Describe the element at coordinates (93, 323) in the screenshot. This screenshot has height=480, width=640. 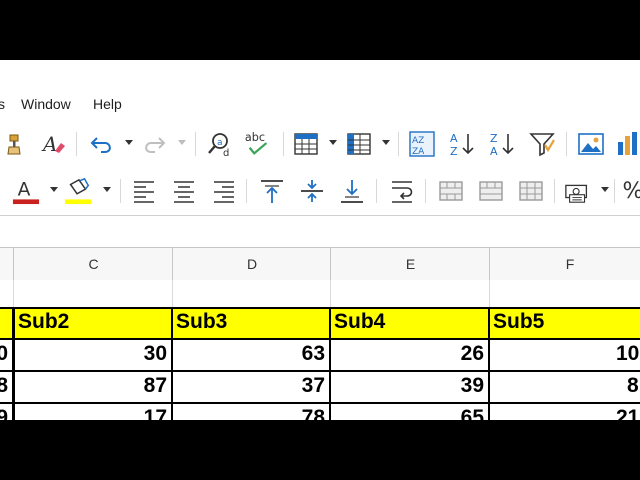
I see `header-cell-sub2: Sub2` at that location.